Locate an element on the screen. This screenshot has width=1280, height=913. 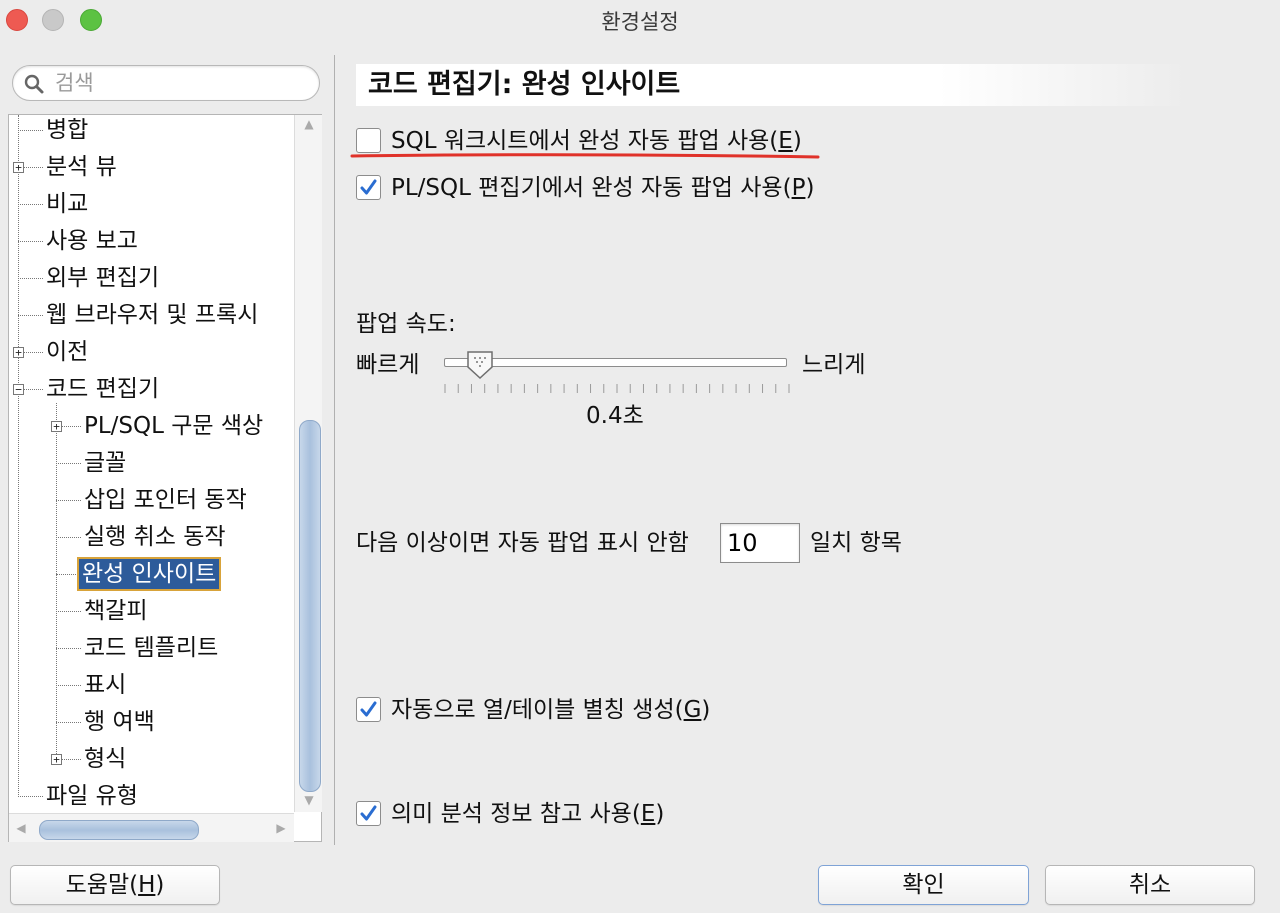
tree-item-web-browser-proxy: 웹 브라우저 및 프록시 is located at coordinates (154, 315).